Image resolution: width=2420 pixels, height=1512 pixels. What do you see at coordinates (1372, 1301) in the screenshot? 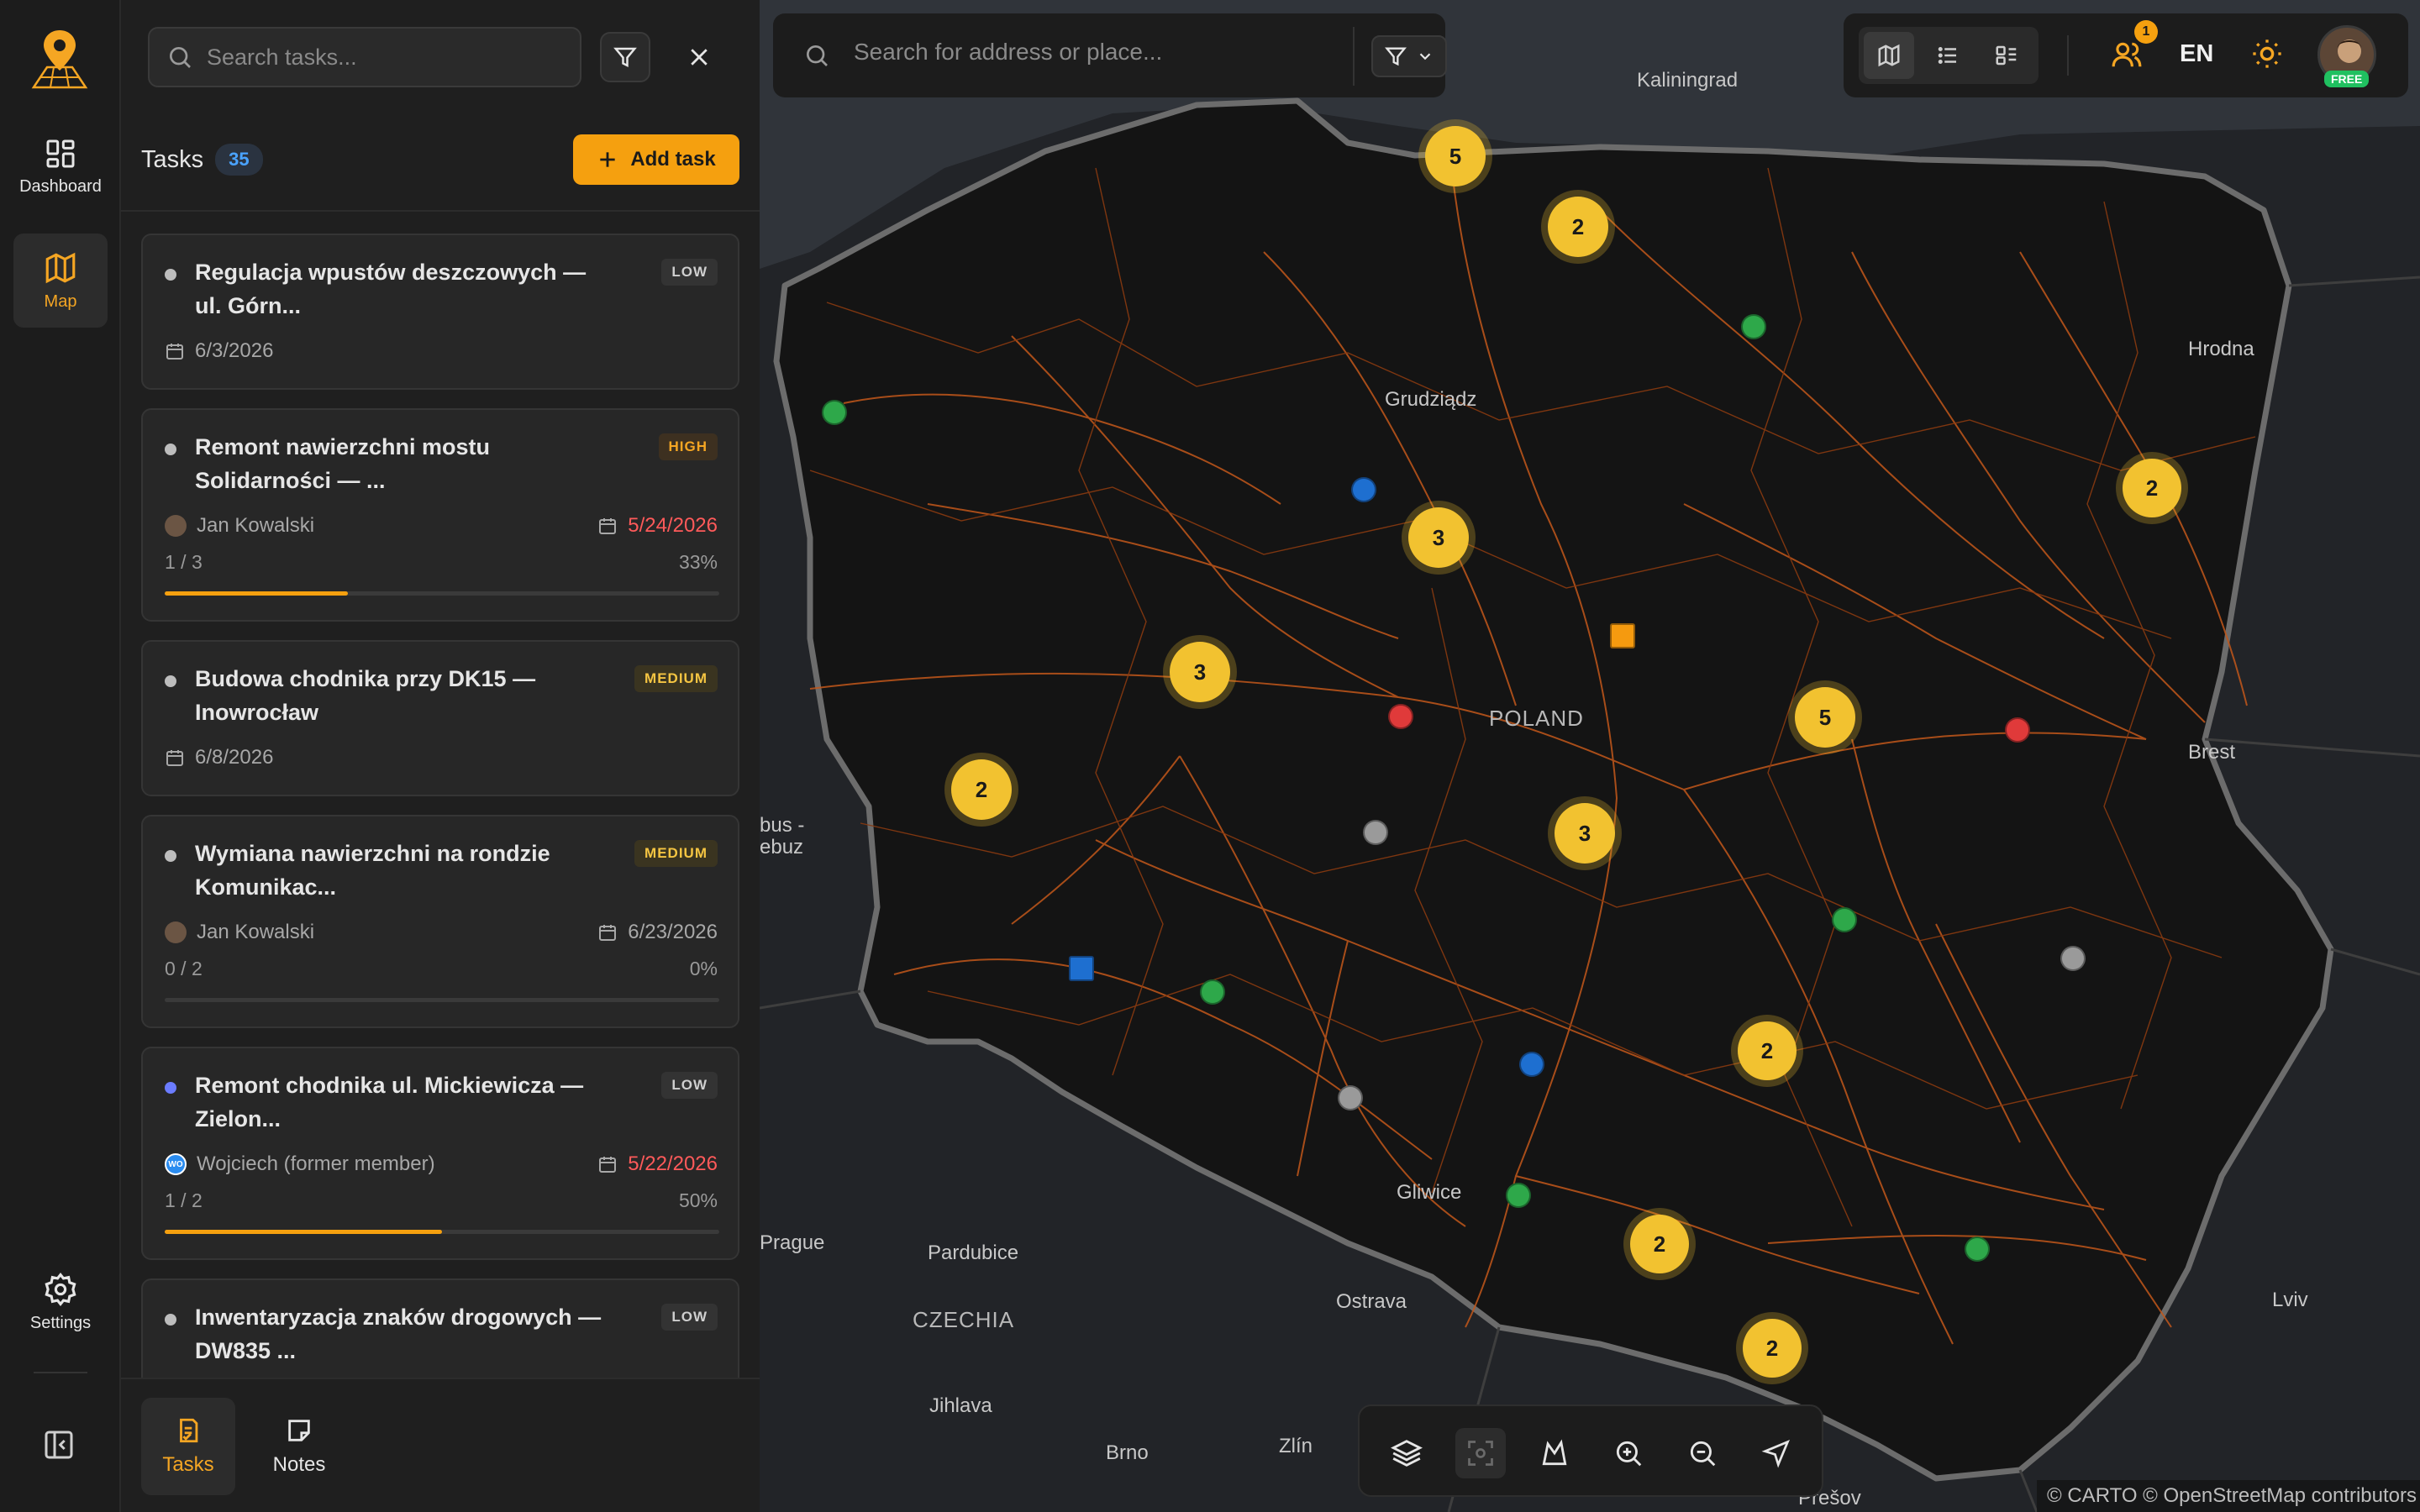
I see `map-label-ostrava: Ostrava` at bounding box center [1372, 1301].